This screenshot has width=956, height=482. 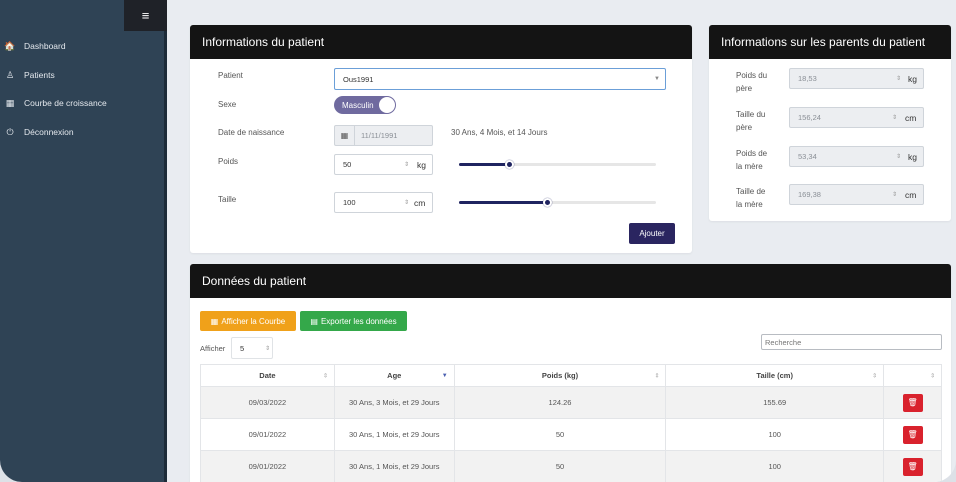 What do you see at coordinates (557, 164) in the screenshot?
I see `poids-slider` at bounding box center [557, 164].